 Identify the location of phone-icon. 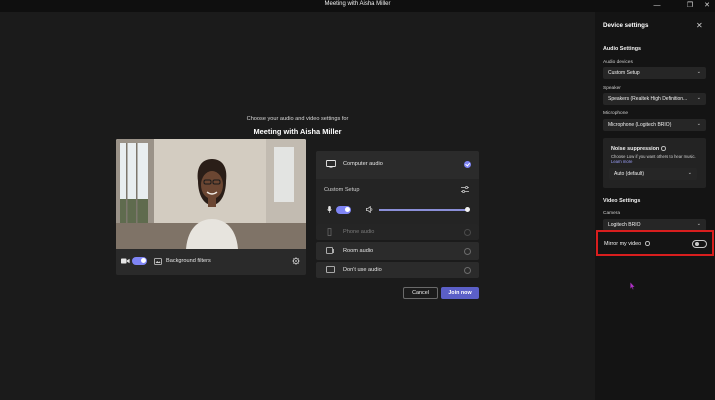
(329, 232).